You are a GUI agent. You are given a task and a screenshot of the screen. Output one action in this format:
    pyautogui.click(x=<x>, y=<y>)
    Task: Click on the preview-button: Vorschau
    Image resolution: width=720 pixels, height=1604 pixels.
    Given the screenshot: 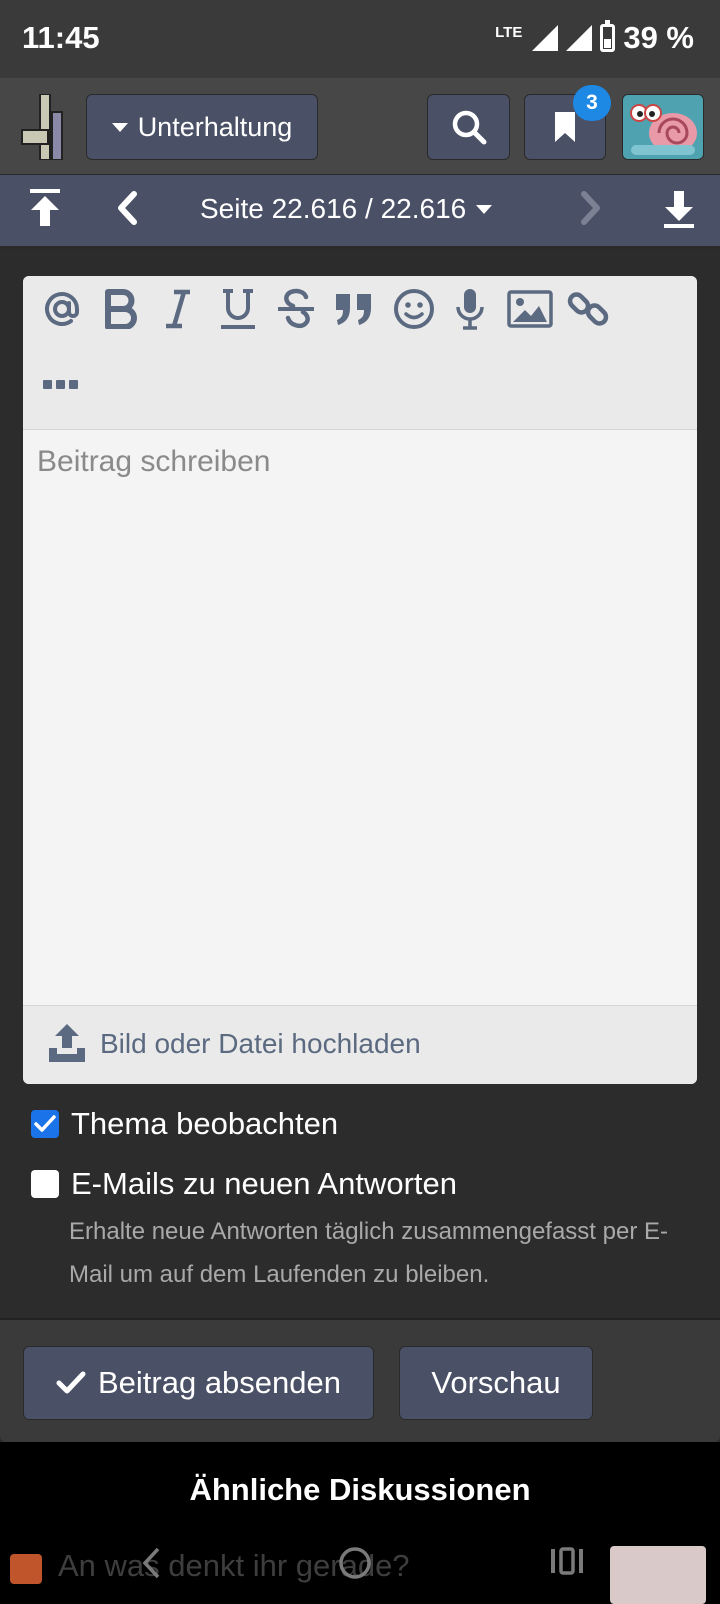 What is the action you would take?
    pyautogui.click(x=496, y=1383)
    